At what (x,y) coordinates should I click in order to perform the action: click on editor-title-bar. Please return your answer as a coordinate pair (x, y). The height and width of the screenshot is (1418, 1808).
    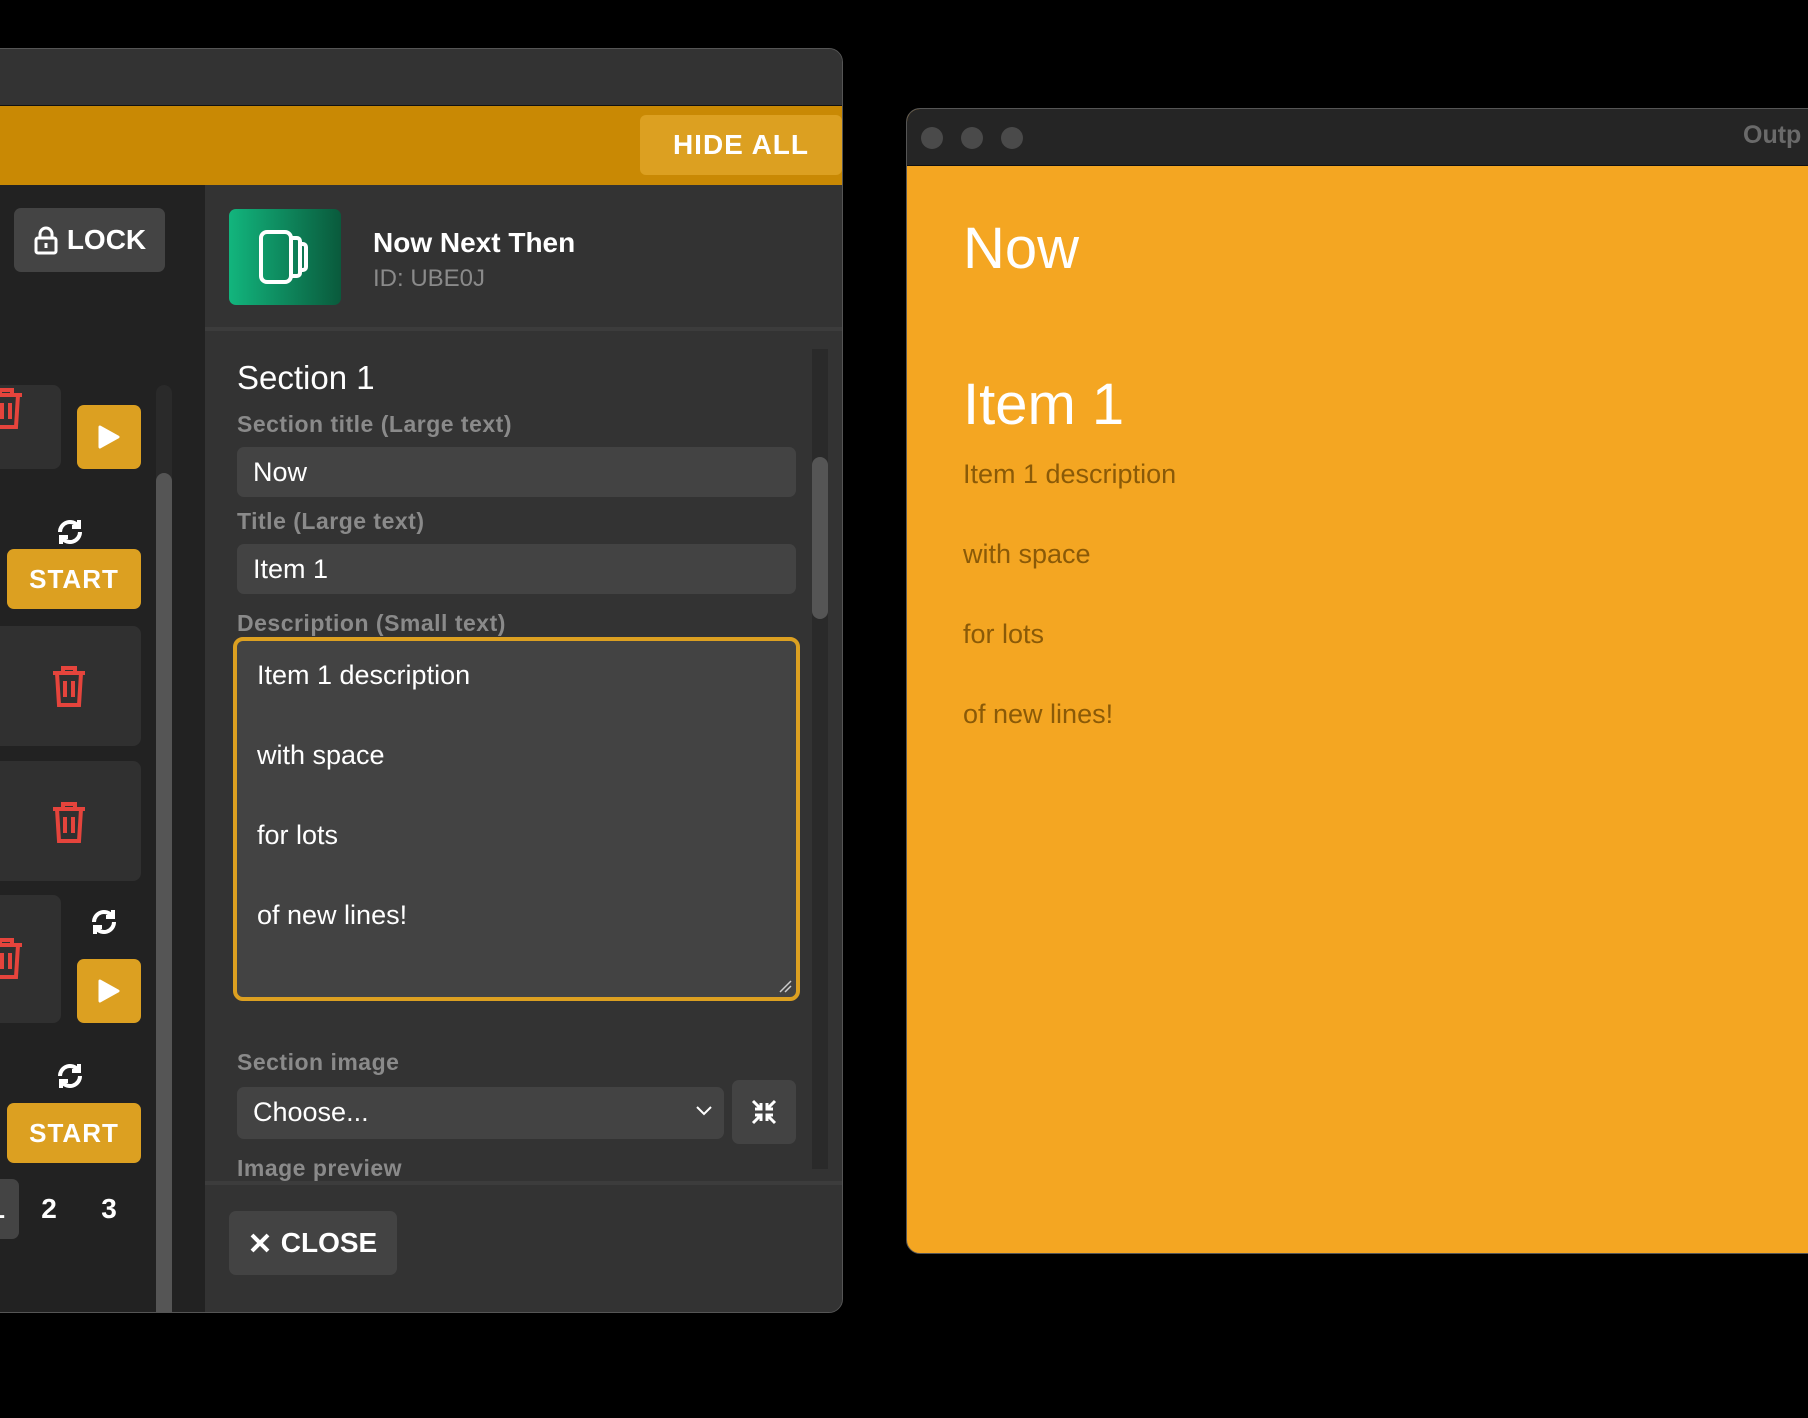
    Looking at the image, I should click on (421, 77).